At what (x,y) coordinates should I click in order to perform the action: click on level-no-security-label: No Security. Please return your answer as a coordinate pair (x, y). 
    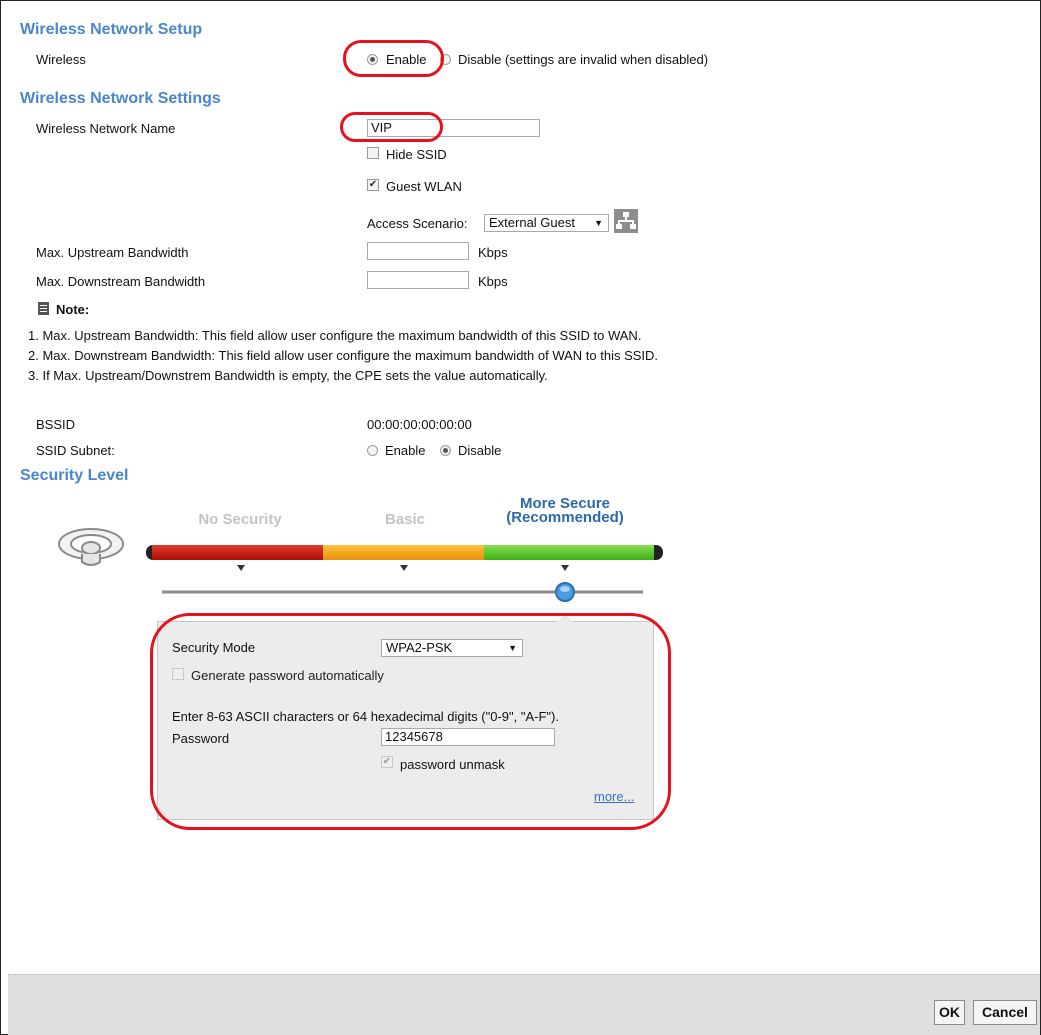
    Looking at the image, I should click on (240, 519).